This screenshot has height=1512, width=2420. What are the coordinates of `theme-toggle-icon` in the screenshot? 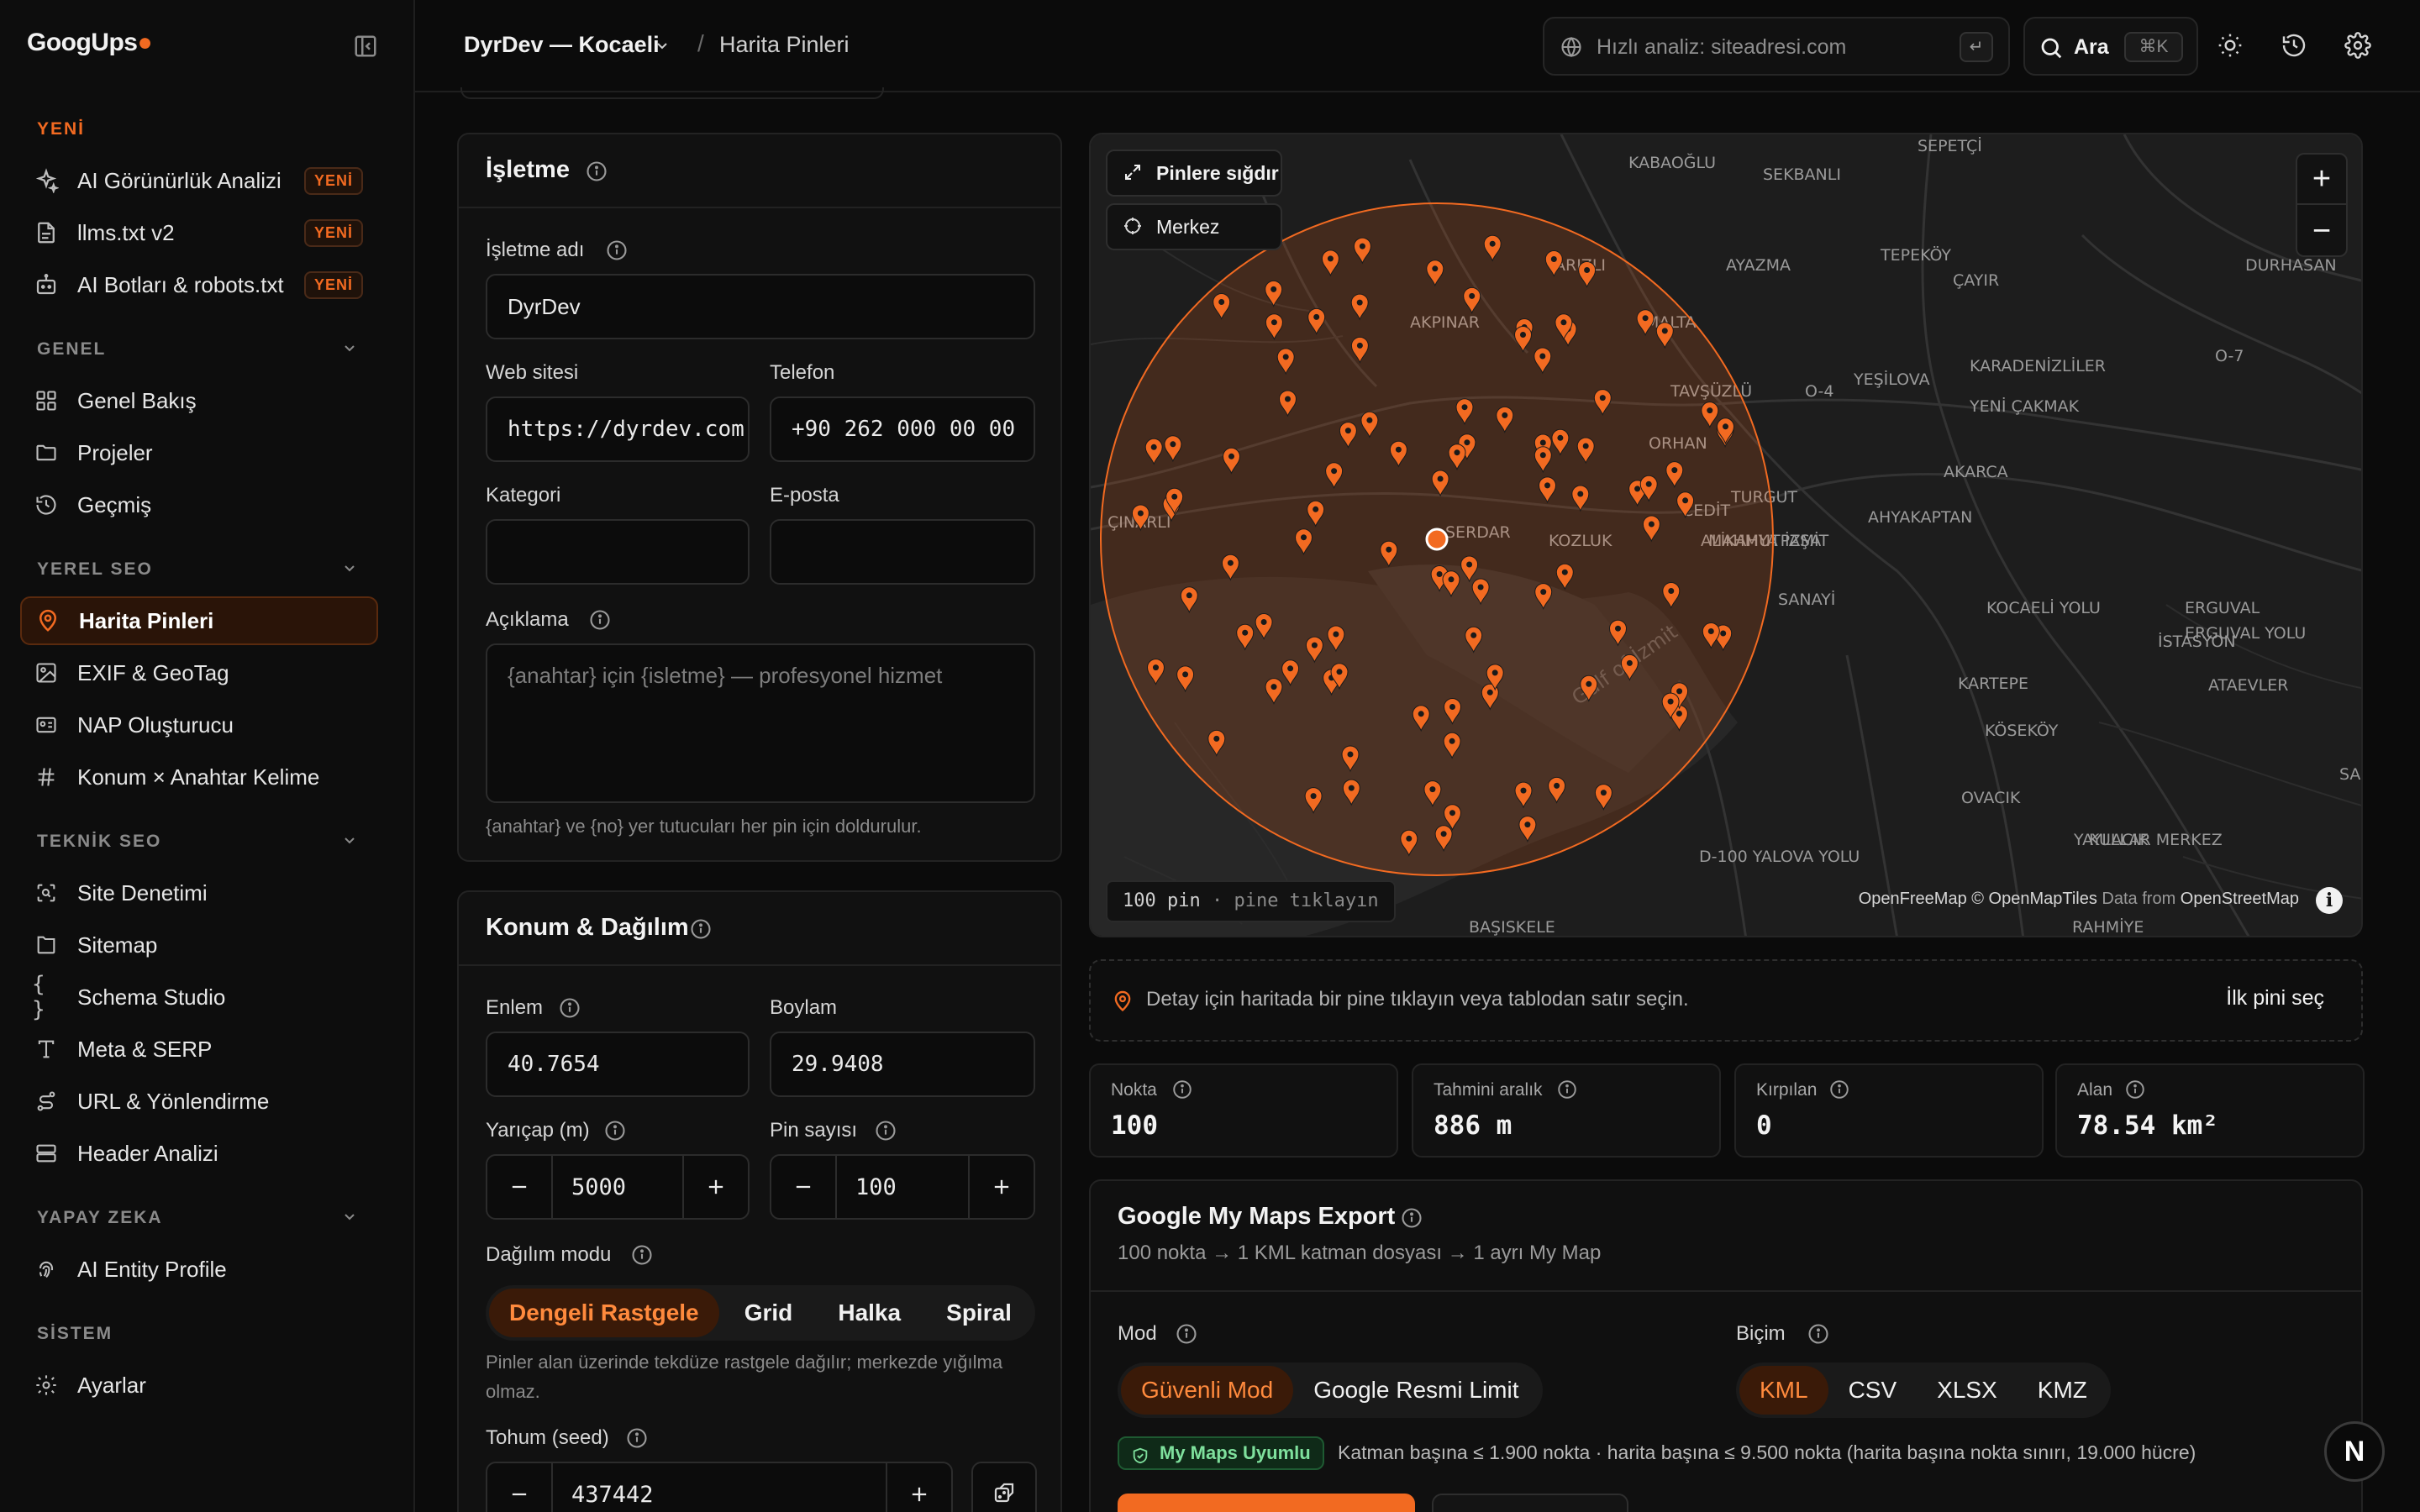 It's located at (2231, 46).